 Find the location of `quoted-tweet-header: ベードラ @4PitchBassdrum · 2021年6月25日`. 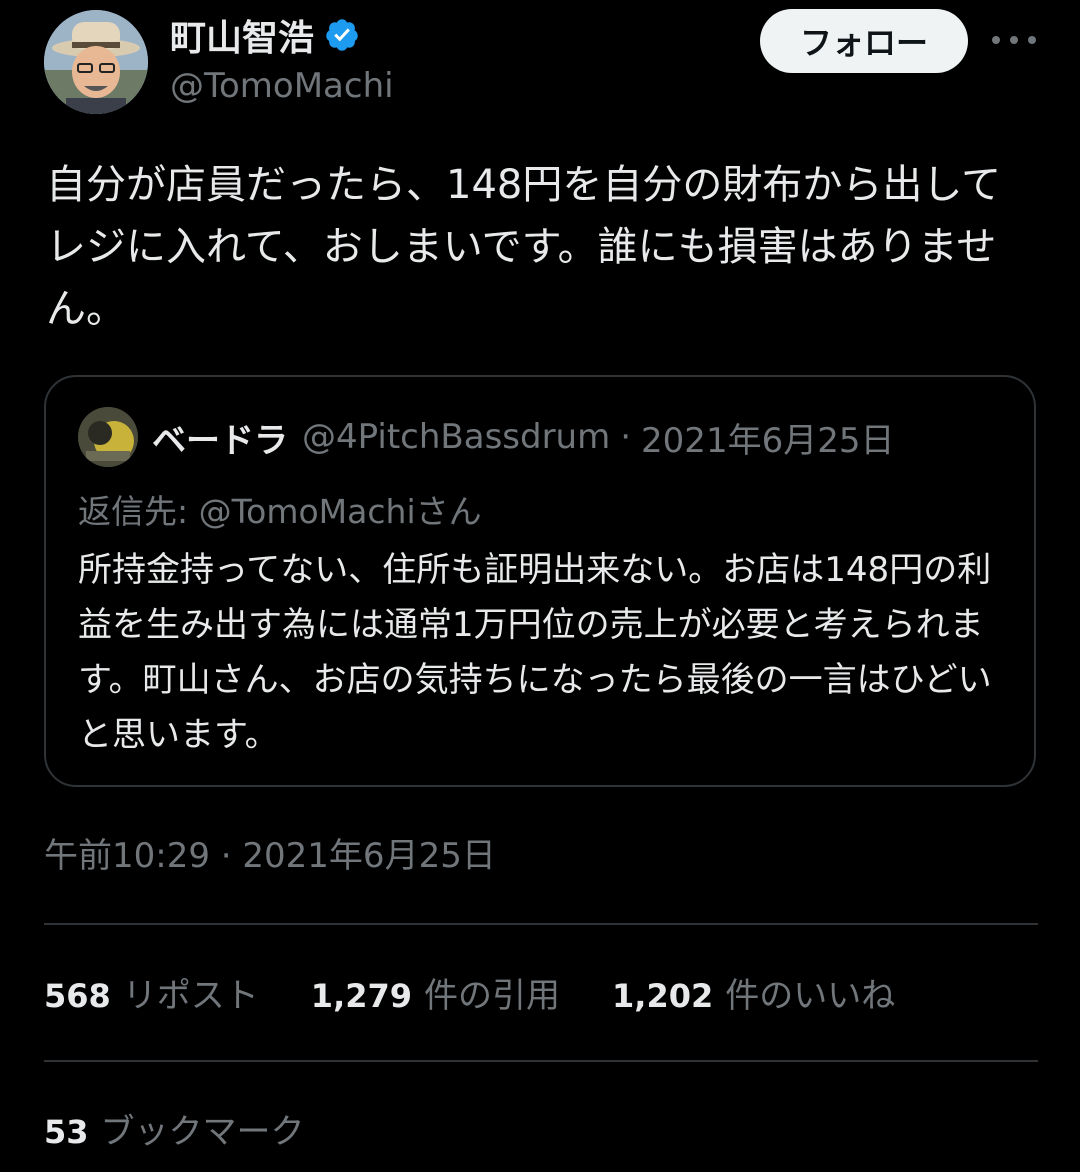

quoted-tweet-header: ベードラ @4PitchBassdrum · 2021年6月25日 is located at coordinates (486, 437).